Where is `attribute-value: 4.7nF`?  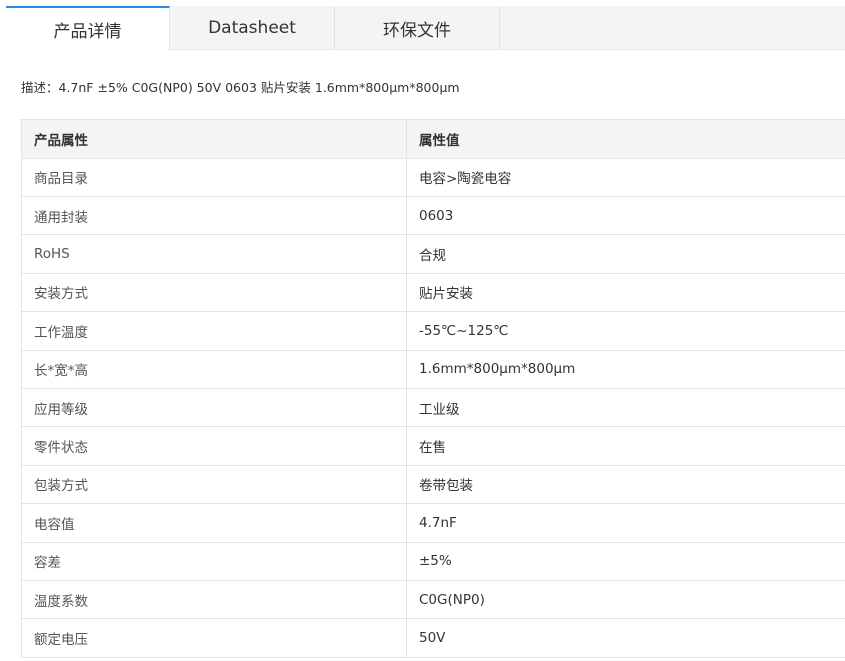
attribute-value: 4.7nF is located at coordinates (625, 523).